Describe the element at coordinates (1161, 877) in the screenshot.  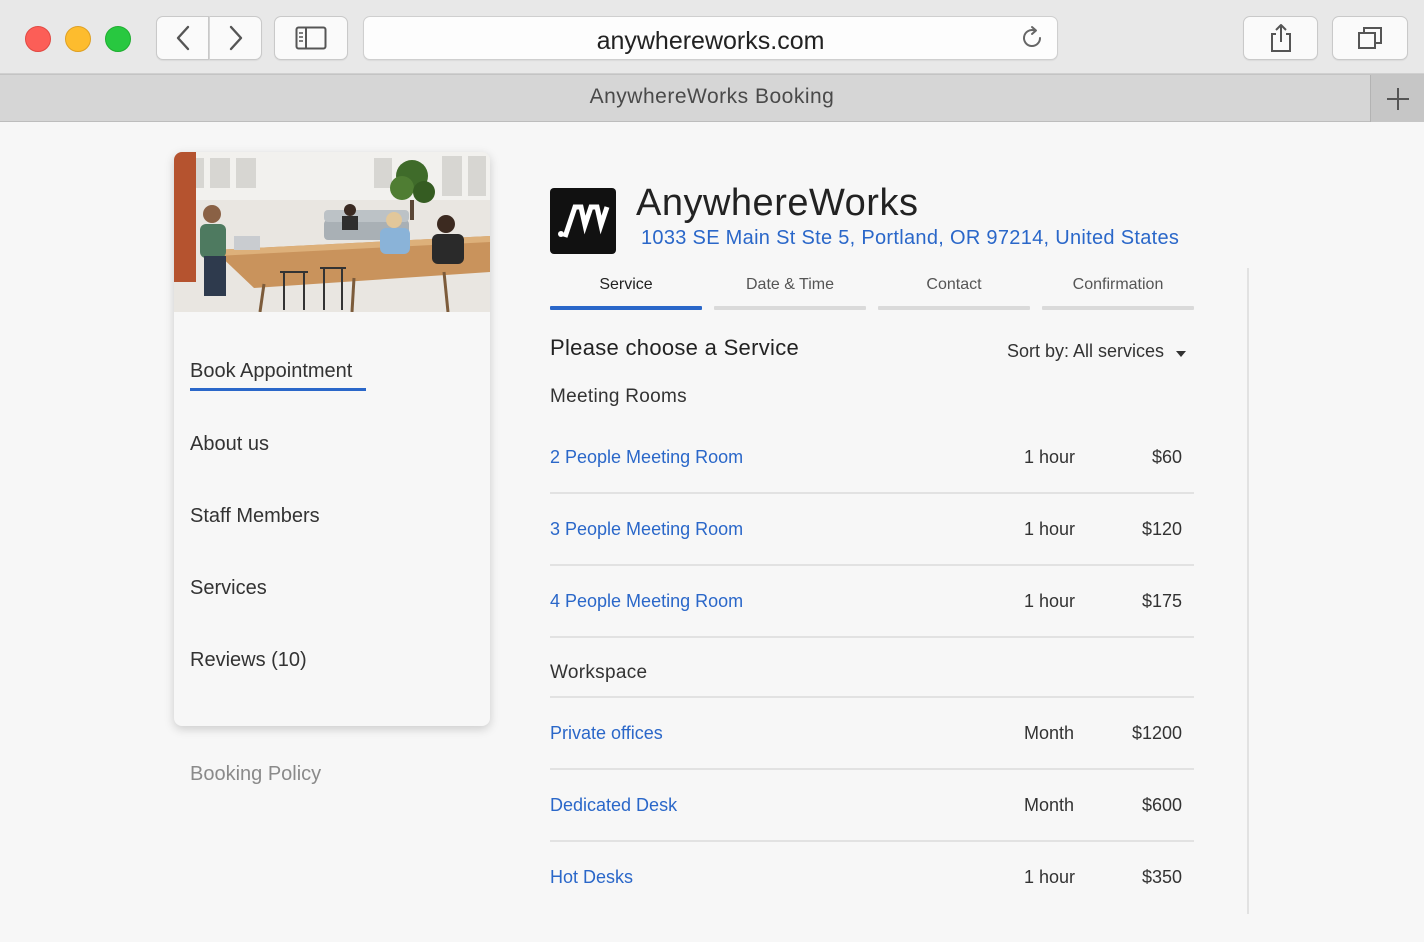
I see `service-price: $350` at that location.